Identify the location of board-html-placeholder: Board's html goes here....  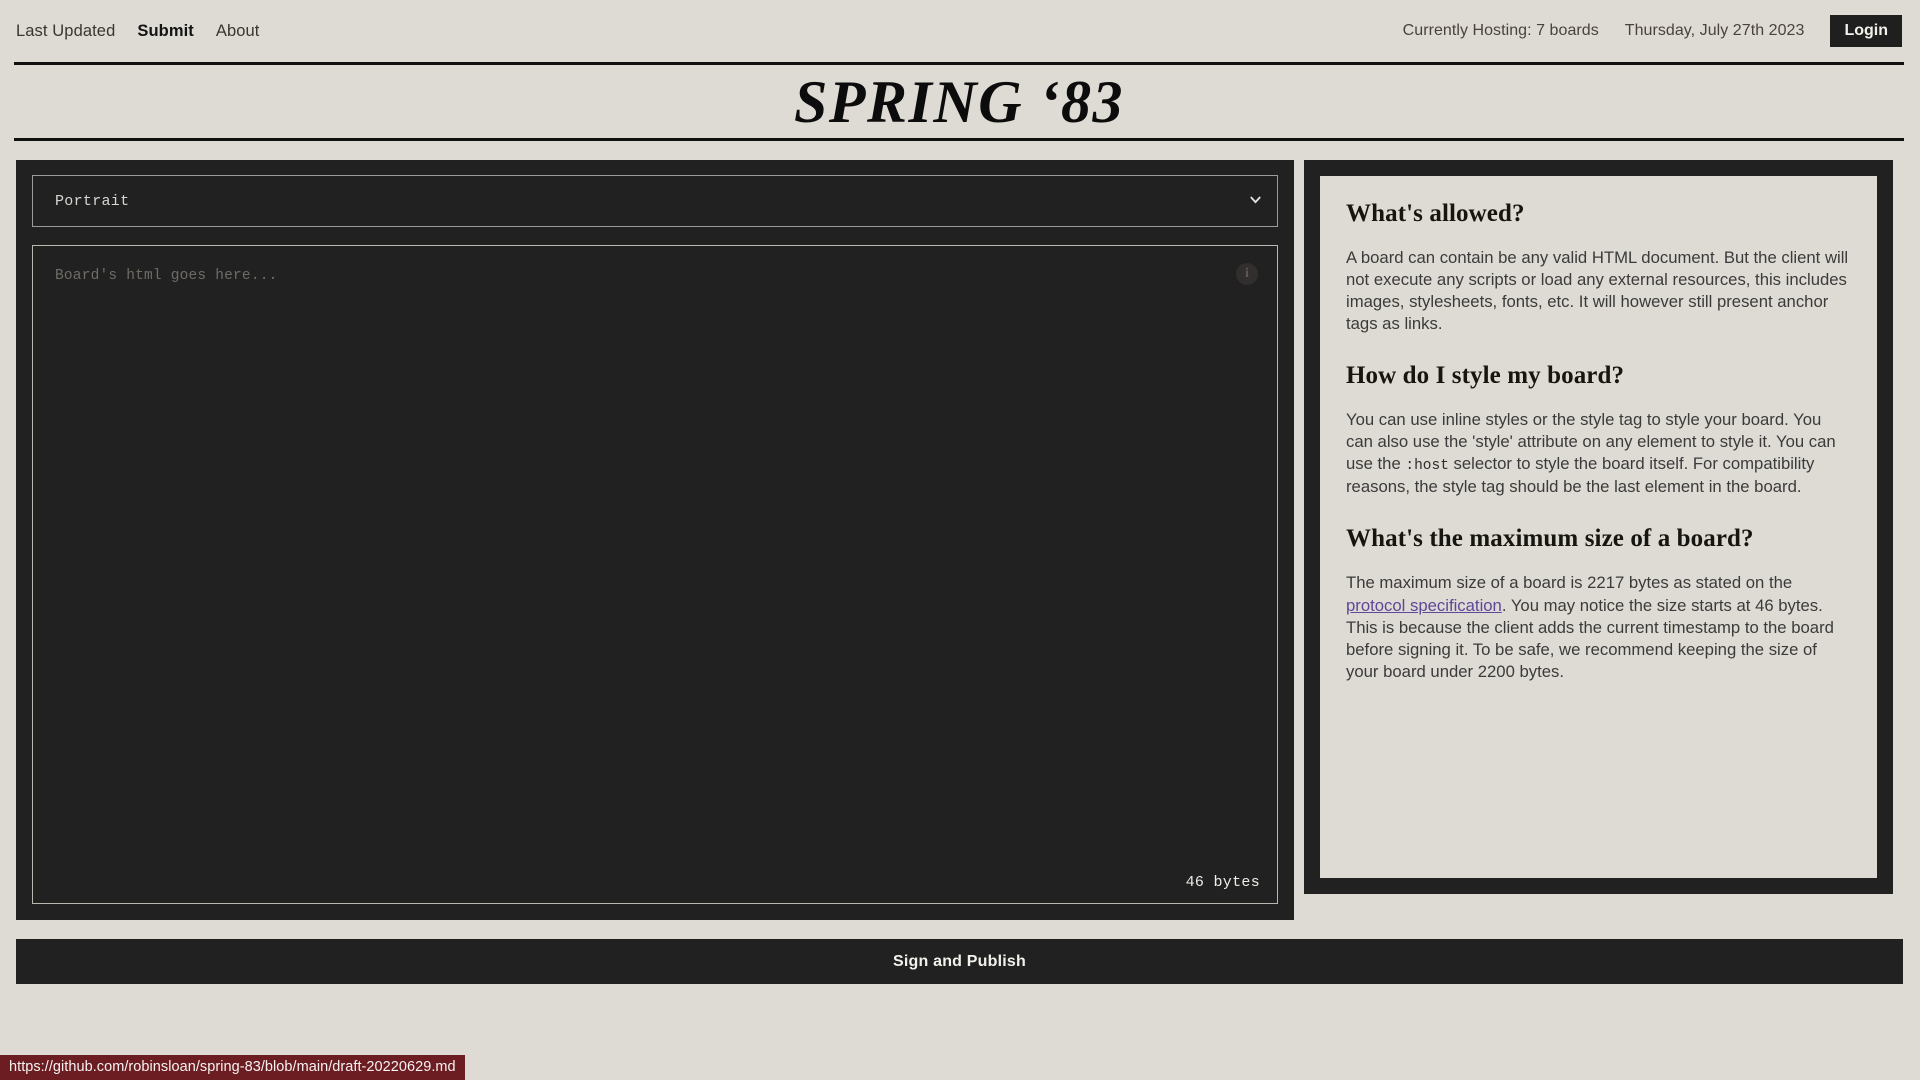
(166, 276).